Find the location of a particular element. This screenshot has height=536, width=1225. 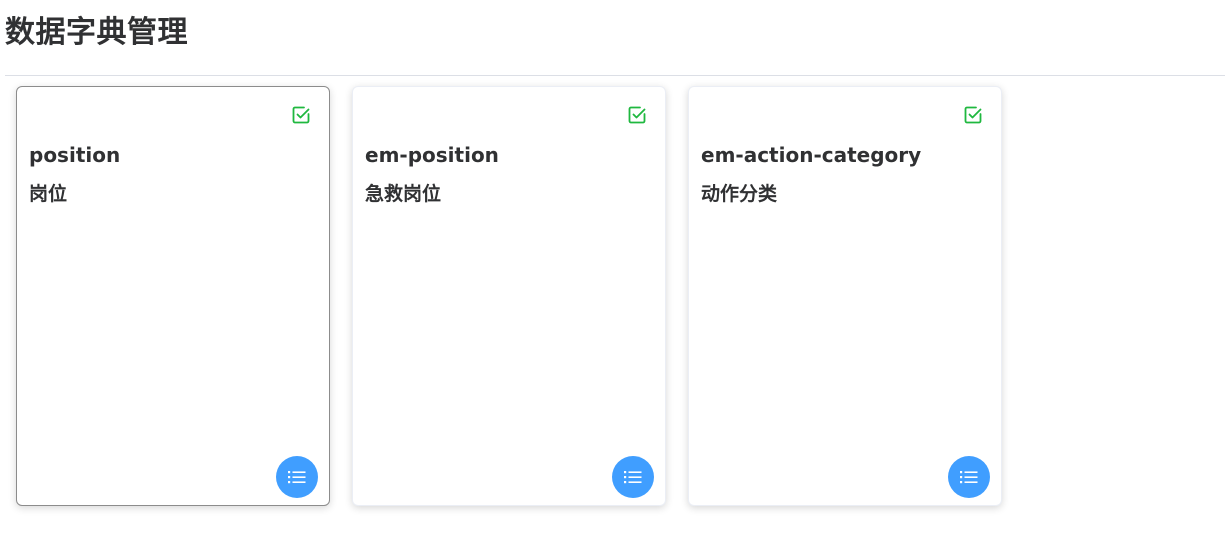

dictionary-code: em-action-category is located at coordinates (811, 155).